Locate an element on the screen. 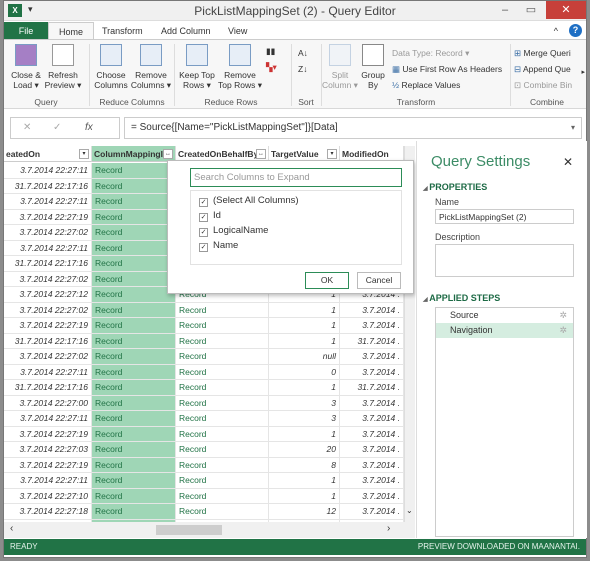  fx-icon: fx is located at coordinates (89, 128).